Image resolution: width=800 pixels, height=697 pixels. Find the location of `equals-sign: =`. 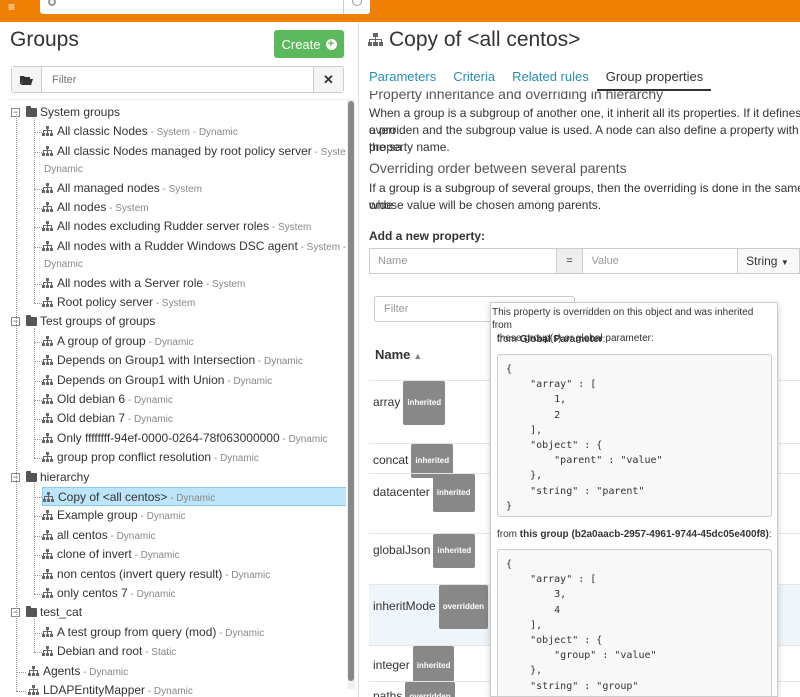

equals-sign: = is located at coordinates (570, 261).